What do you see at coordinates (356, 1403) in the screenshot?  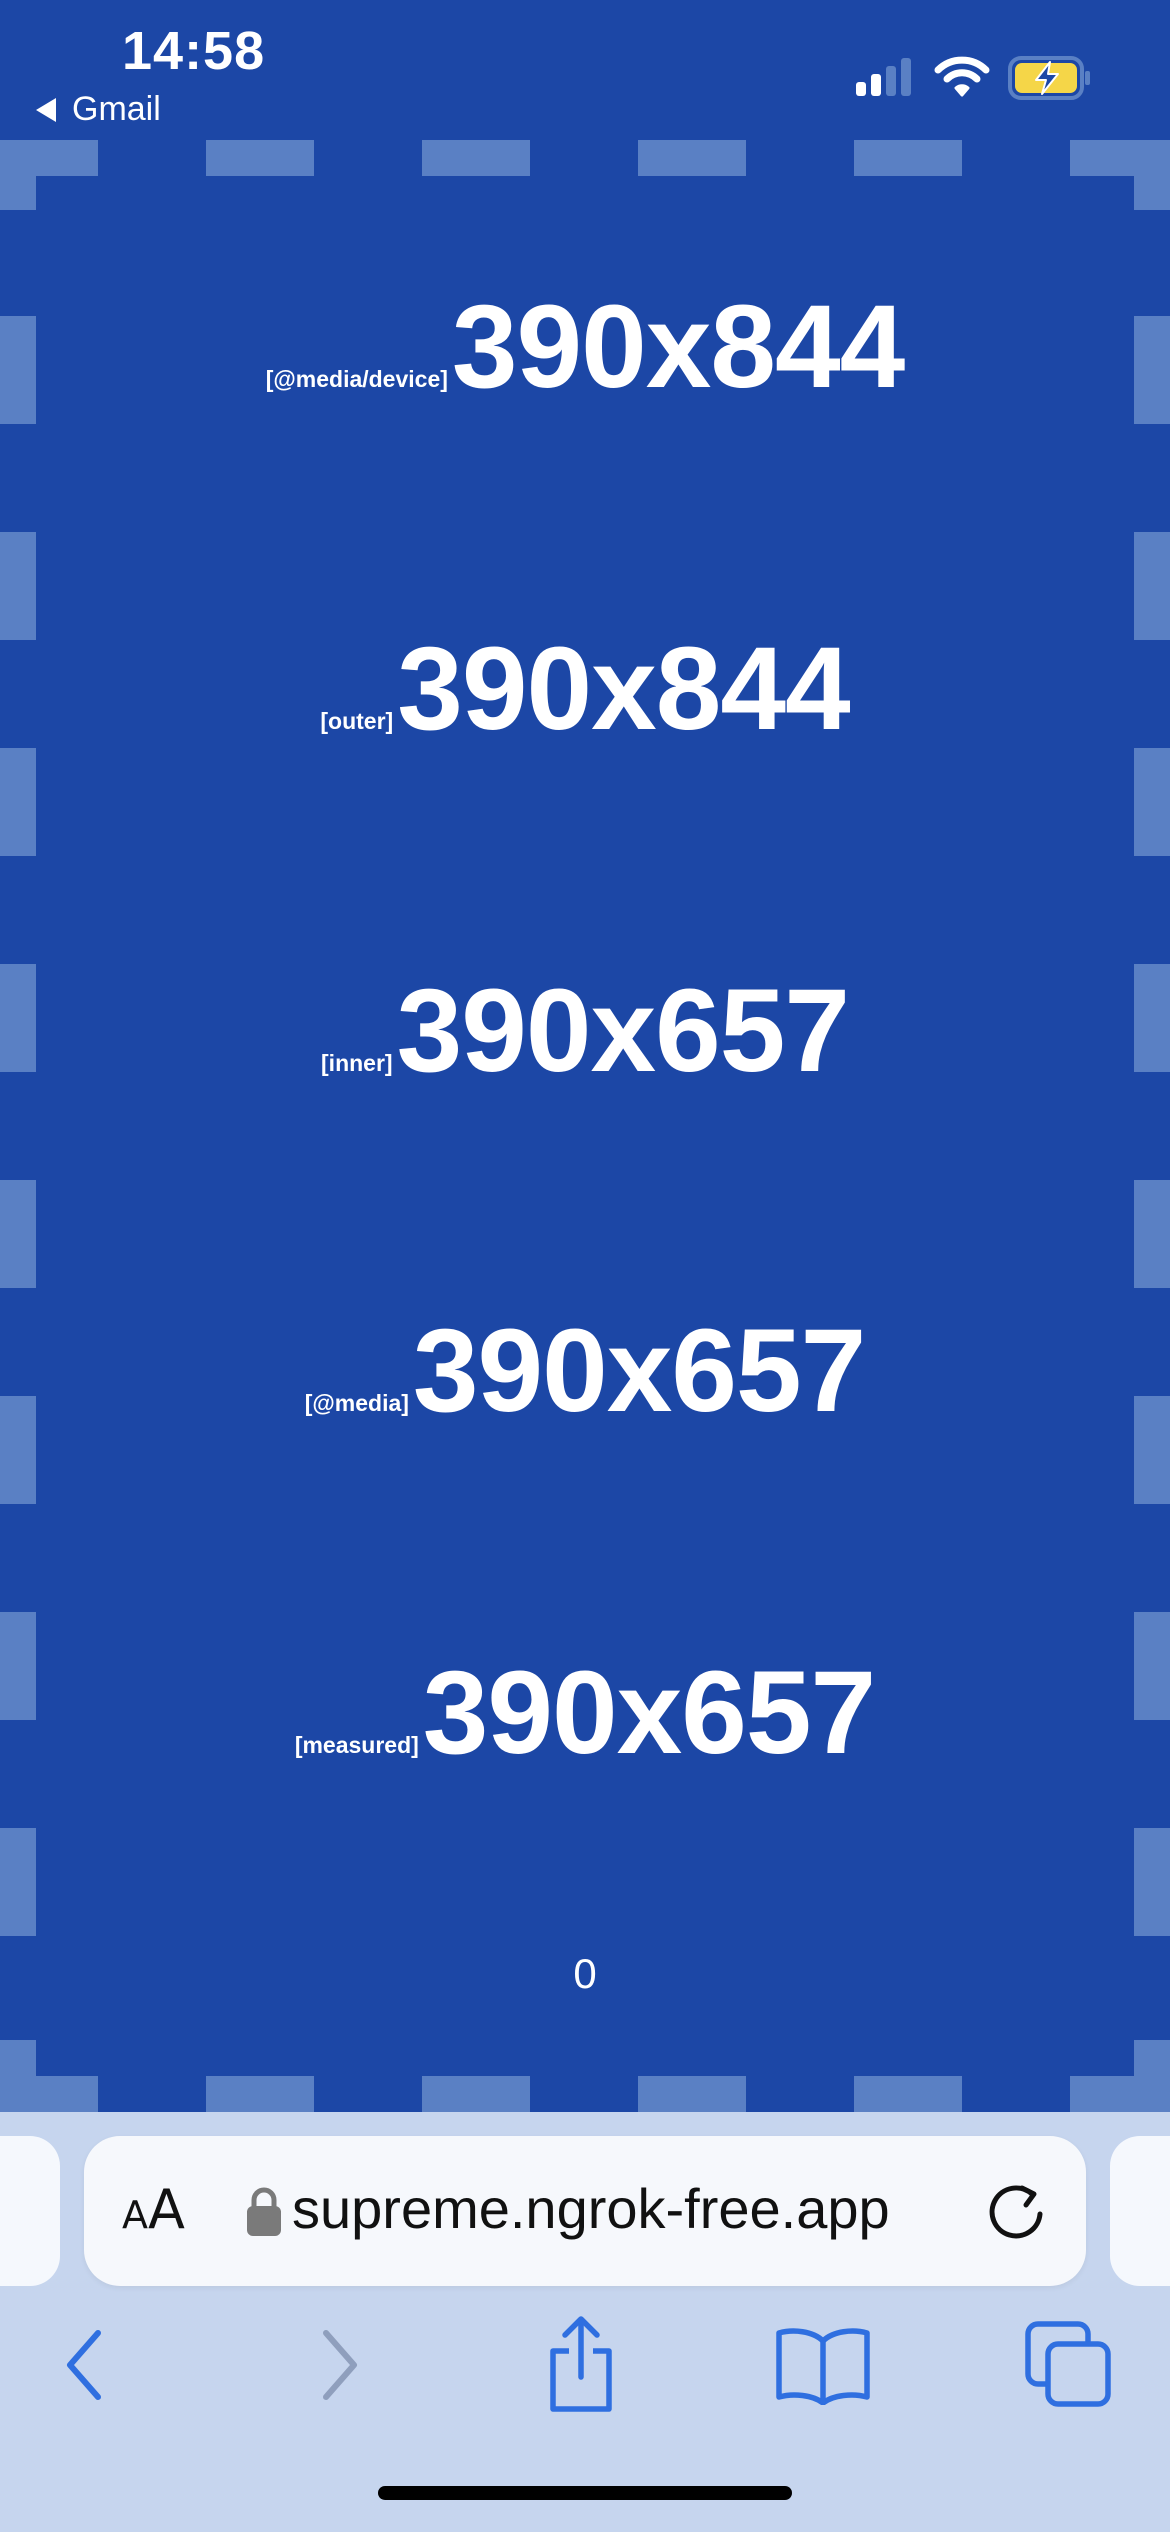 I see `measurement-label: [@media]` at bounding box center [356, 1403].